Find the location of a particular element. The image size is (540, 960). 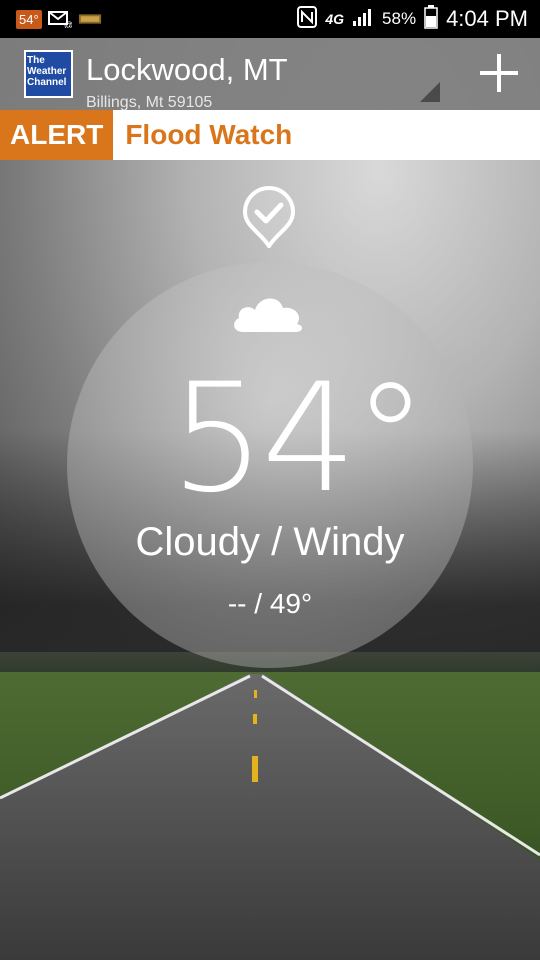

battery-icon is located at coordinates (431, 19).